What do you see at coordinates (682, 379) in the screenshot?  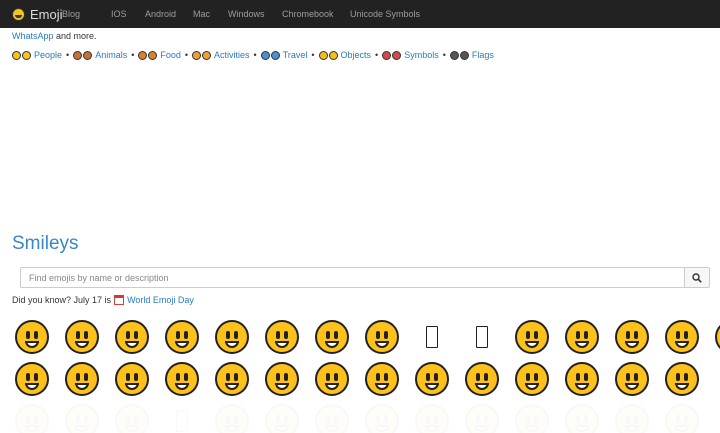 I see `face-raised-eyebrow-icon` at bounding box center [682, 379].